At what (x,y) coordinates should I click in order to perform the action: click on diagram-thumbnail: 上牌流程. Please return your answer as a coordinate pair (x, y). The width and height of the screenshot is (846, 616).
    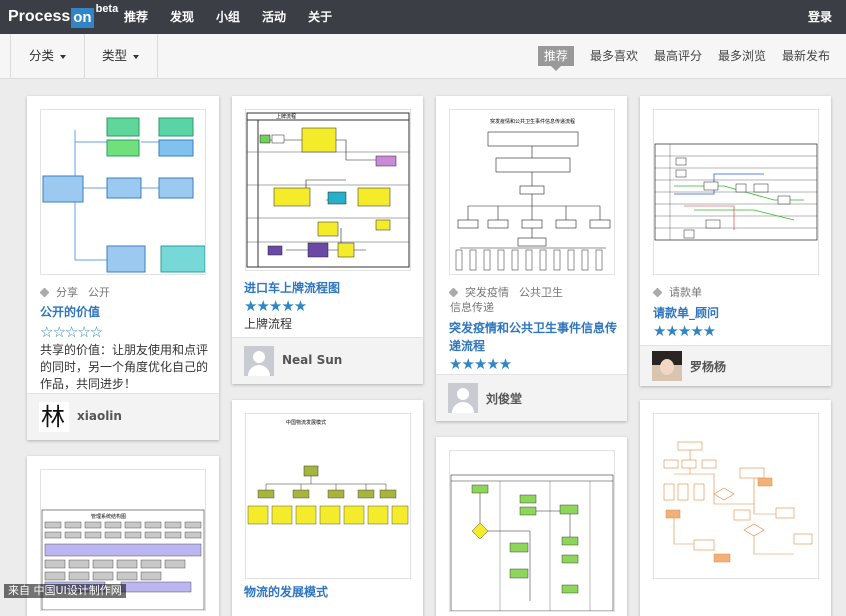
    Looking at the image, I should click on (328, 190).